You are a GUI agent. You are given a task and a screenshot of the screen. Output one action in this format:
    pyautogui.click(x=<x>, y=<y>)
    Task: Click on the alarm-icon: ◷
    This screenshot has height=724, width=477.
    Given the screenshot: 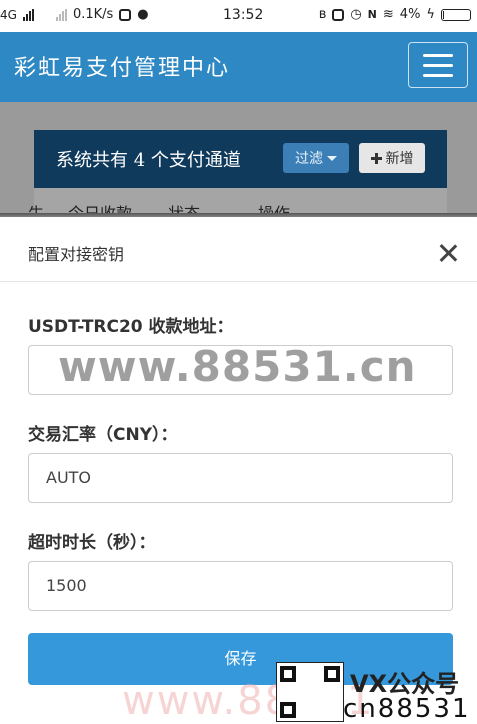 What is the action you would take?
    pyautogui.click(x=356, y=14)
    